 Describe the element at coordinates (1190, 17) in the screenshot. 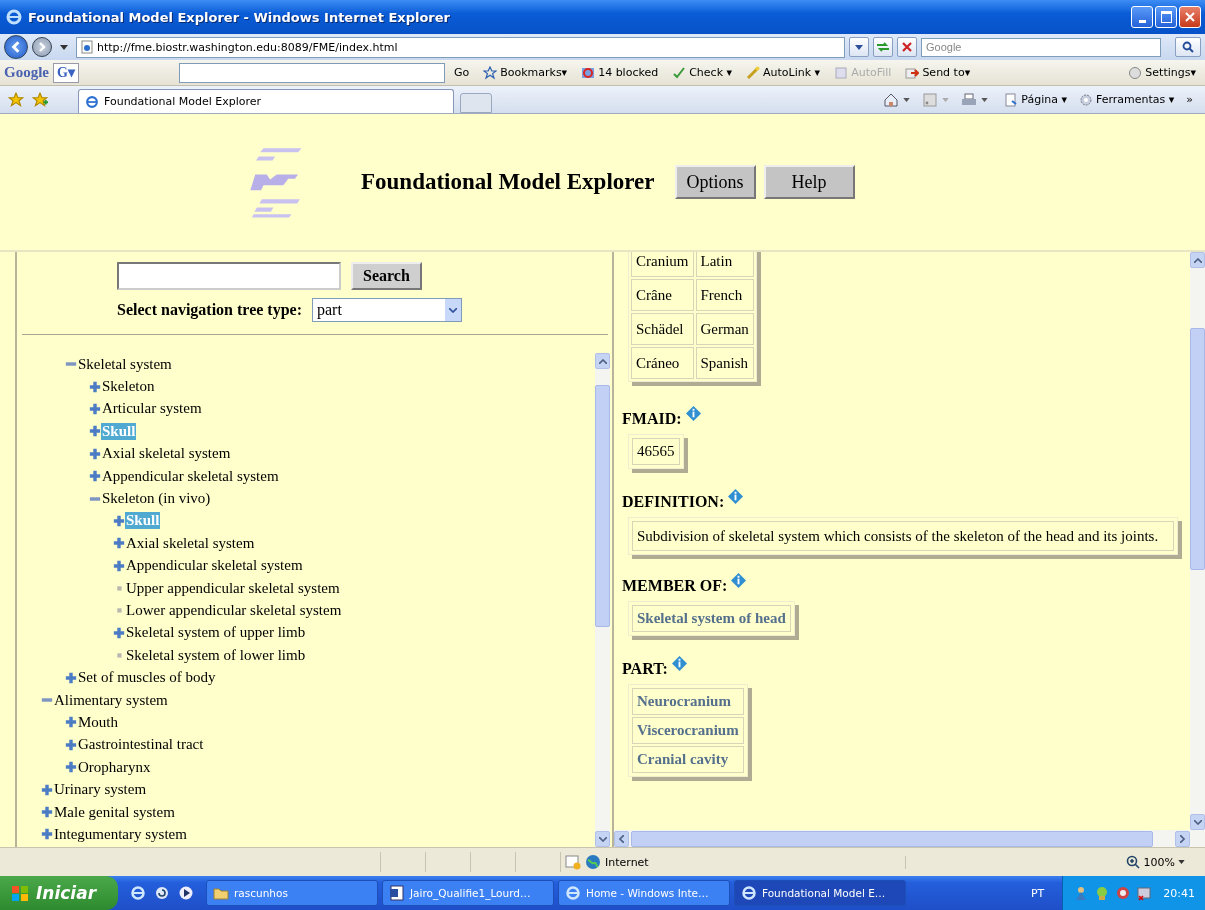

I see `close-button` at that location.